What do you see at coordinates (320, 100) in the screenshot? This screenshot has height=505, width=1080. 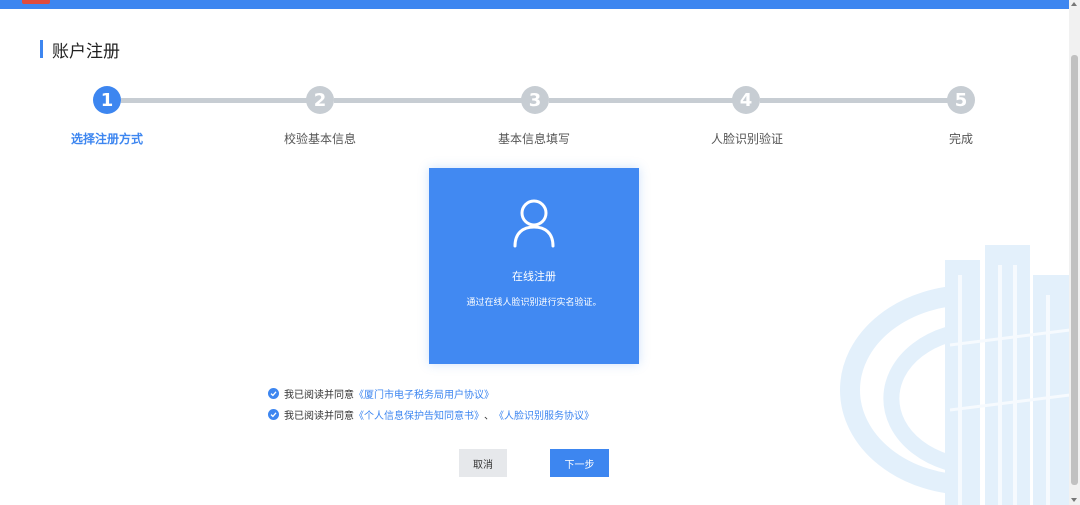 I see `step-2-indicator: 2` at bounding box center [320, 100].